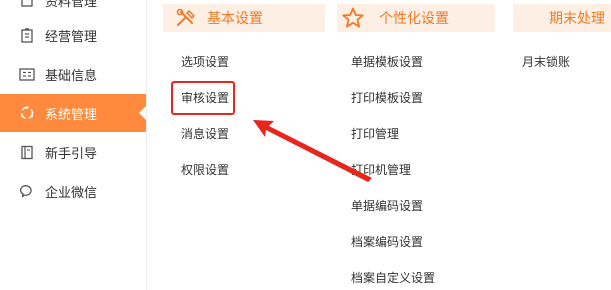  What do you see at coordinates (312, 151) in the screenshot?
I see `annotation-arrow` at bounding box center [312, 151].